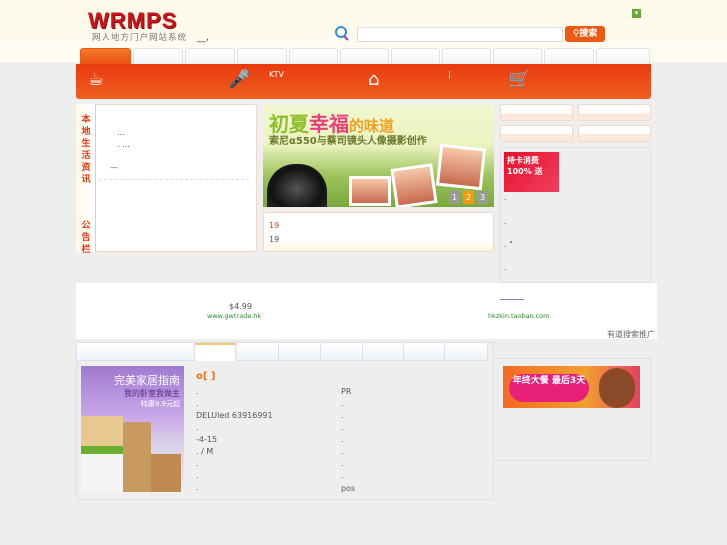  Describe the element at coordinates (166, 178) in the screenshot. I see `local-info-panel` at that location.